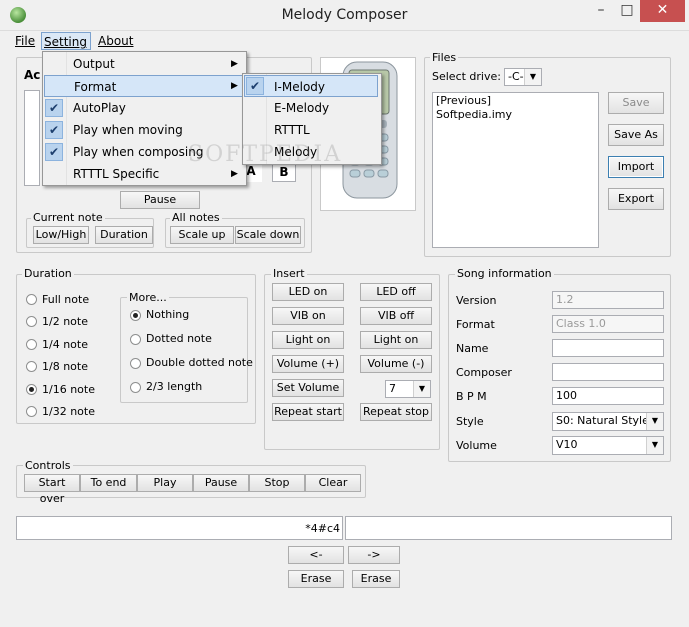 The height and width of the screenshot is (627, 689). I want to click on save-button: Save, so click(636, 103).